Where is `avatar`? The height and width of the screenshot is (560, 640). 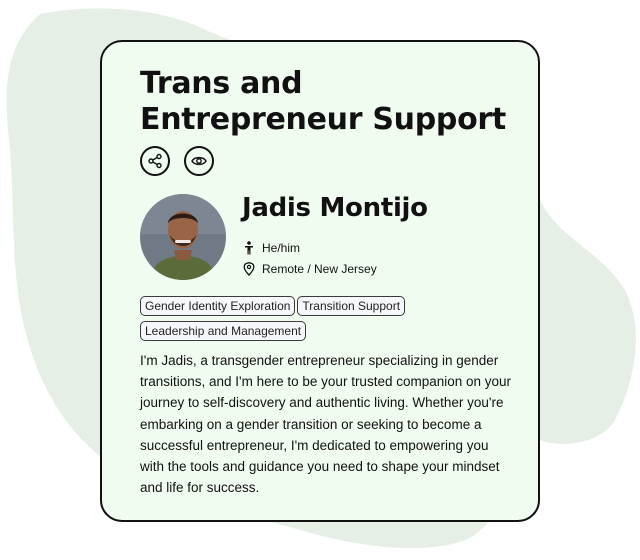 avatar is located at coordinates (183, 237).